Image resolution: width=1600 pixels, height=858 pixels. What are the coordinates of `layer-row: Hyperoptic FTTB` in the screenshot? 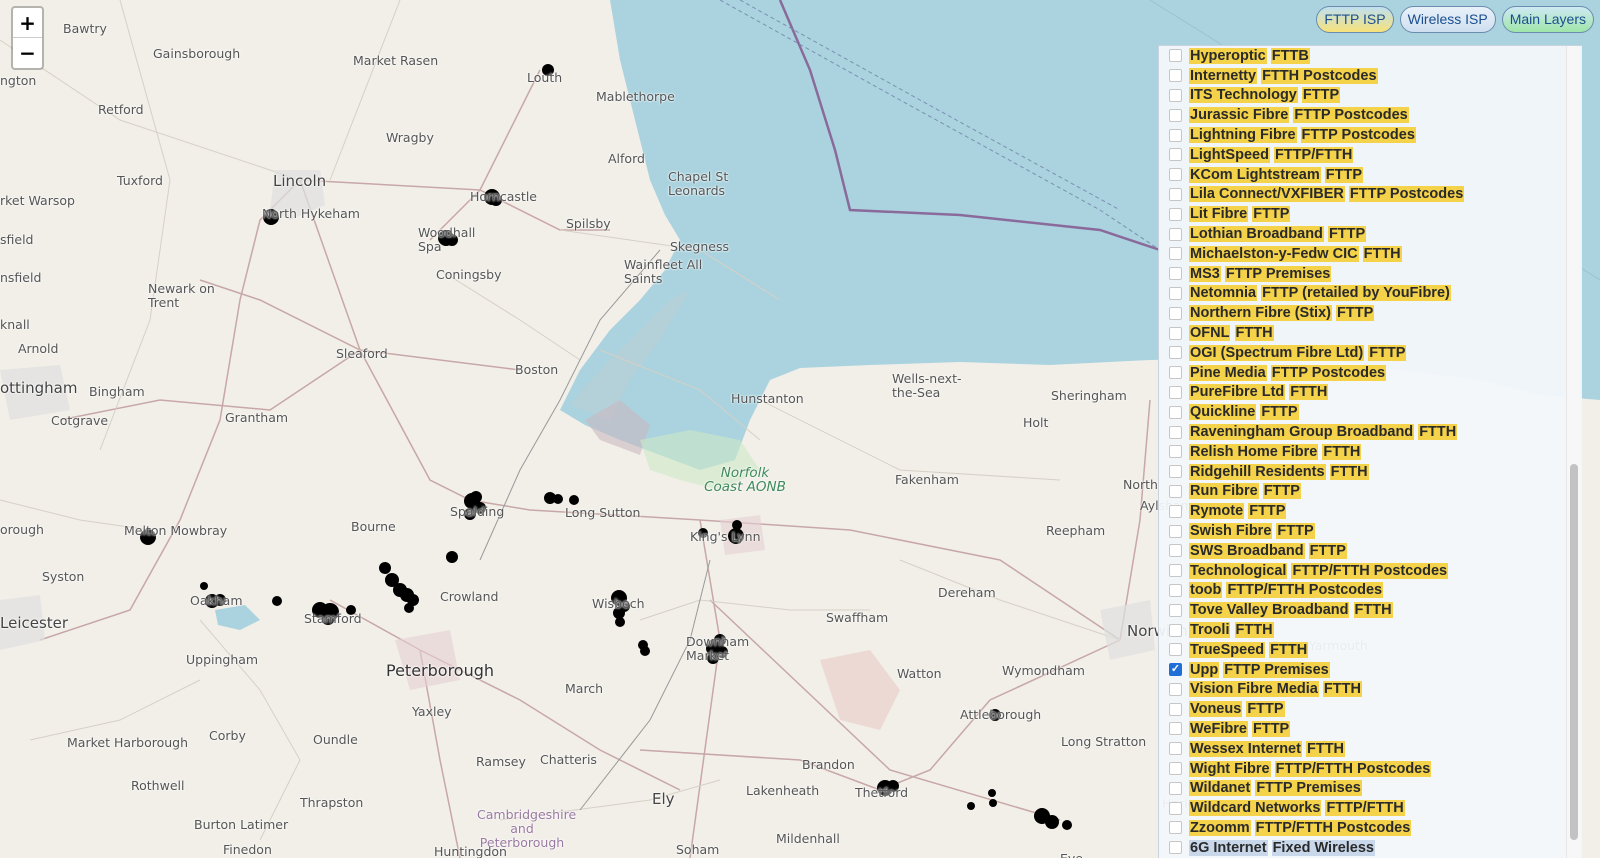 It's located at (1362, 56).